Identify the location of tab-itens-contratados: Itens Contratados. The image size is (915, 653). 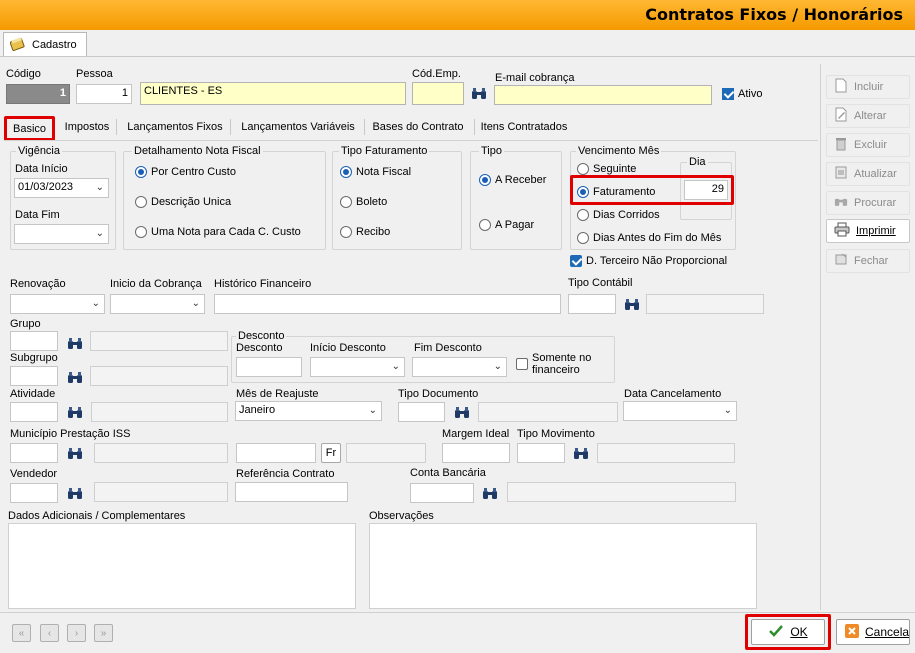
(524, 127).